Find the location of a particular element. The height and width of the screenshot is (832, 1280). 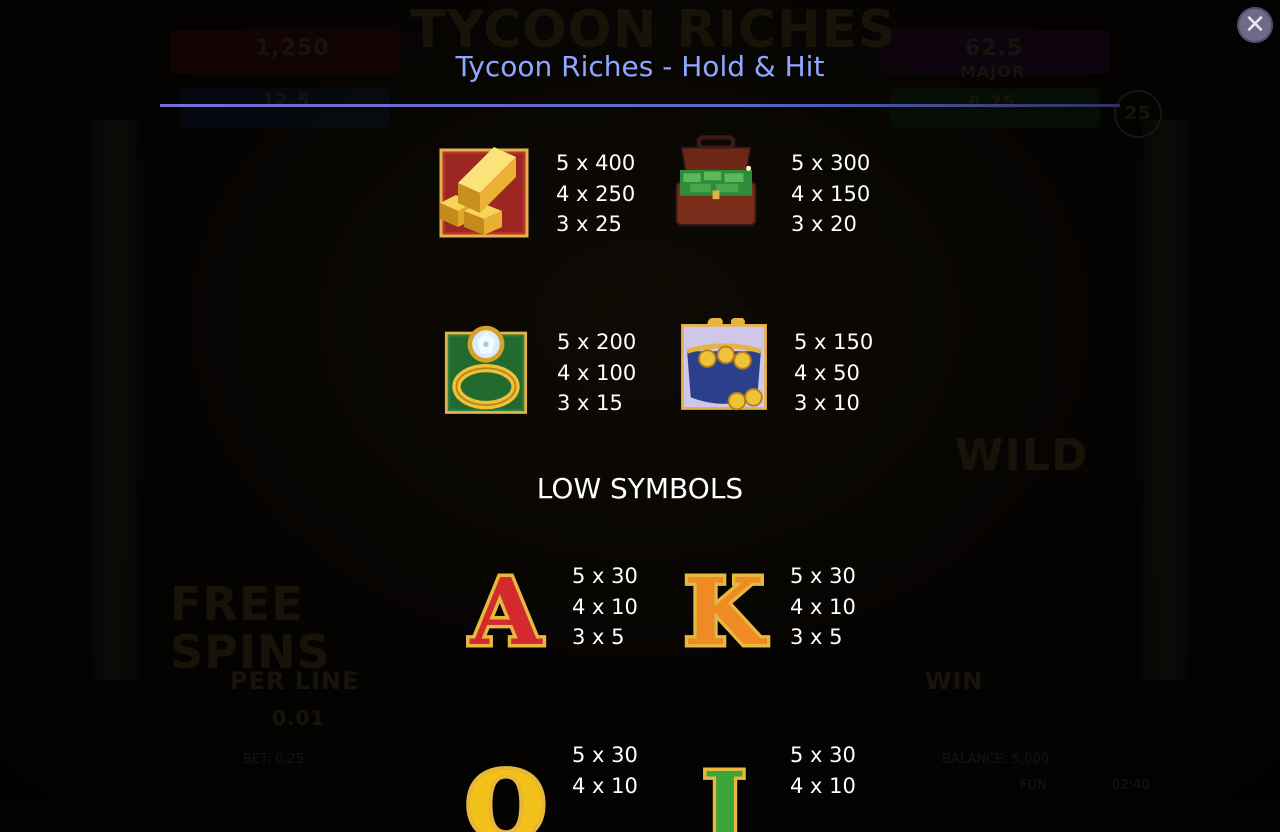

pay-4: 4 x 150 is located at coordinates (831, 193).